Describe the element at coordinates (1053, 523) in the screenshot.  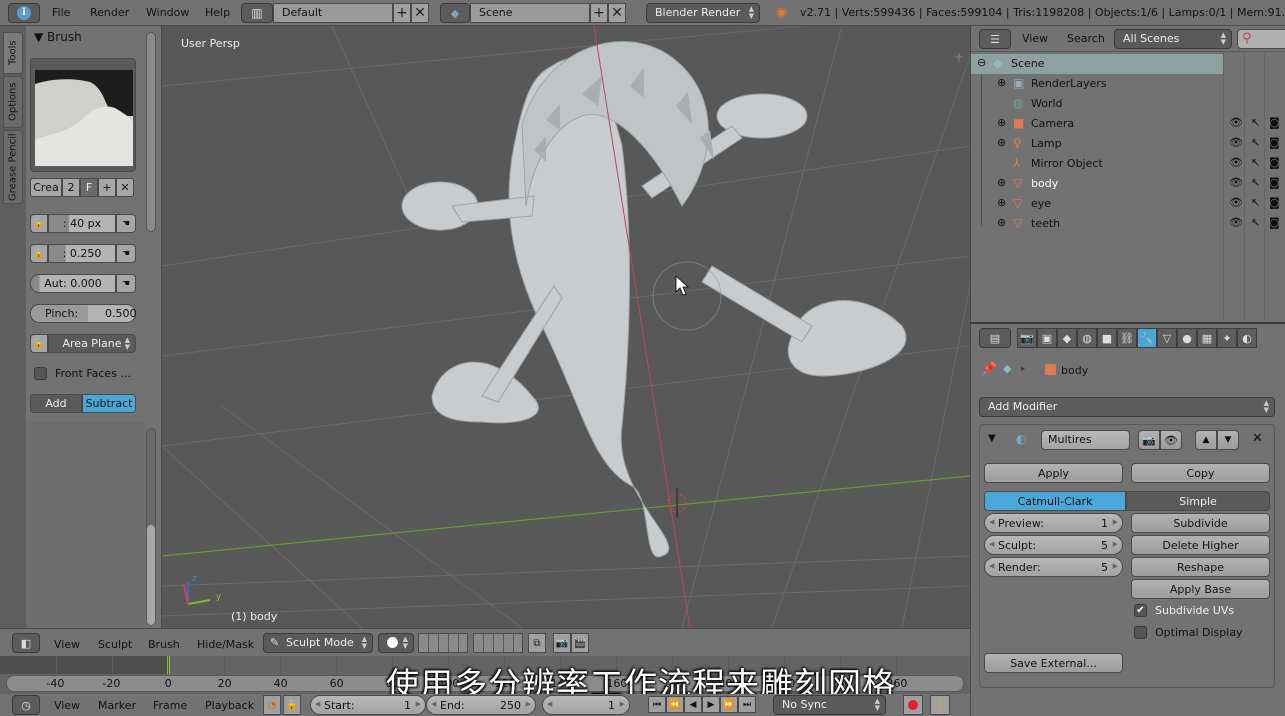
I see `preview-levels-slider: ◀ Preview: 1 ▶` at that location.